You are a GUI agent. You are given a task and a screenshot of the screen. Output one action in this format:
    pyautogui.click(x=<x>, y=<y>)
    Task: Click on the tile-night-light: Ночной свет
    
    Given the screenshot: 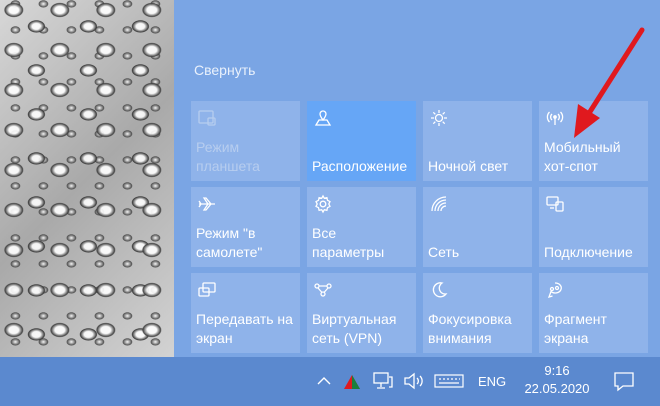 What is the action you would take?
    pyautogui.click(x=477, y=141)
    